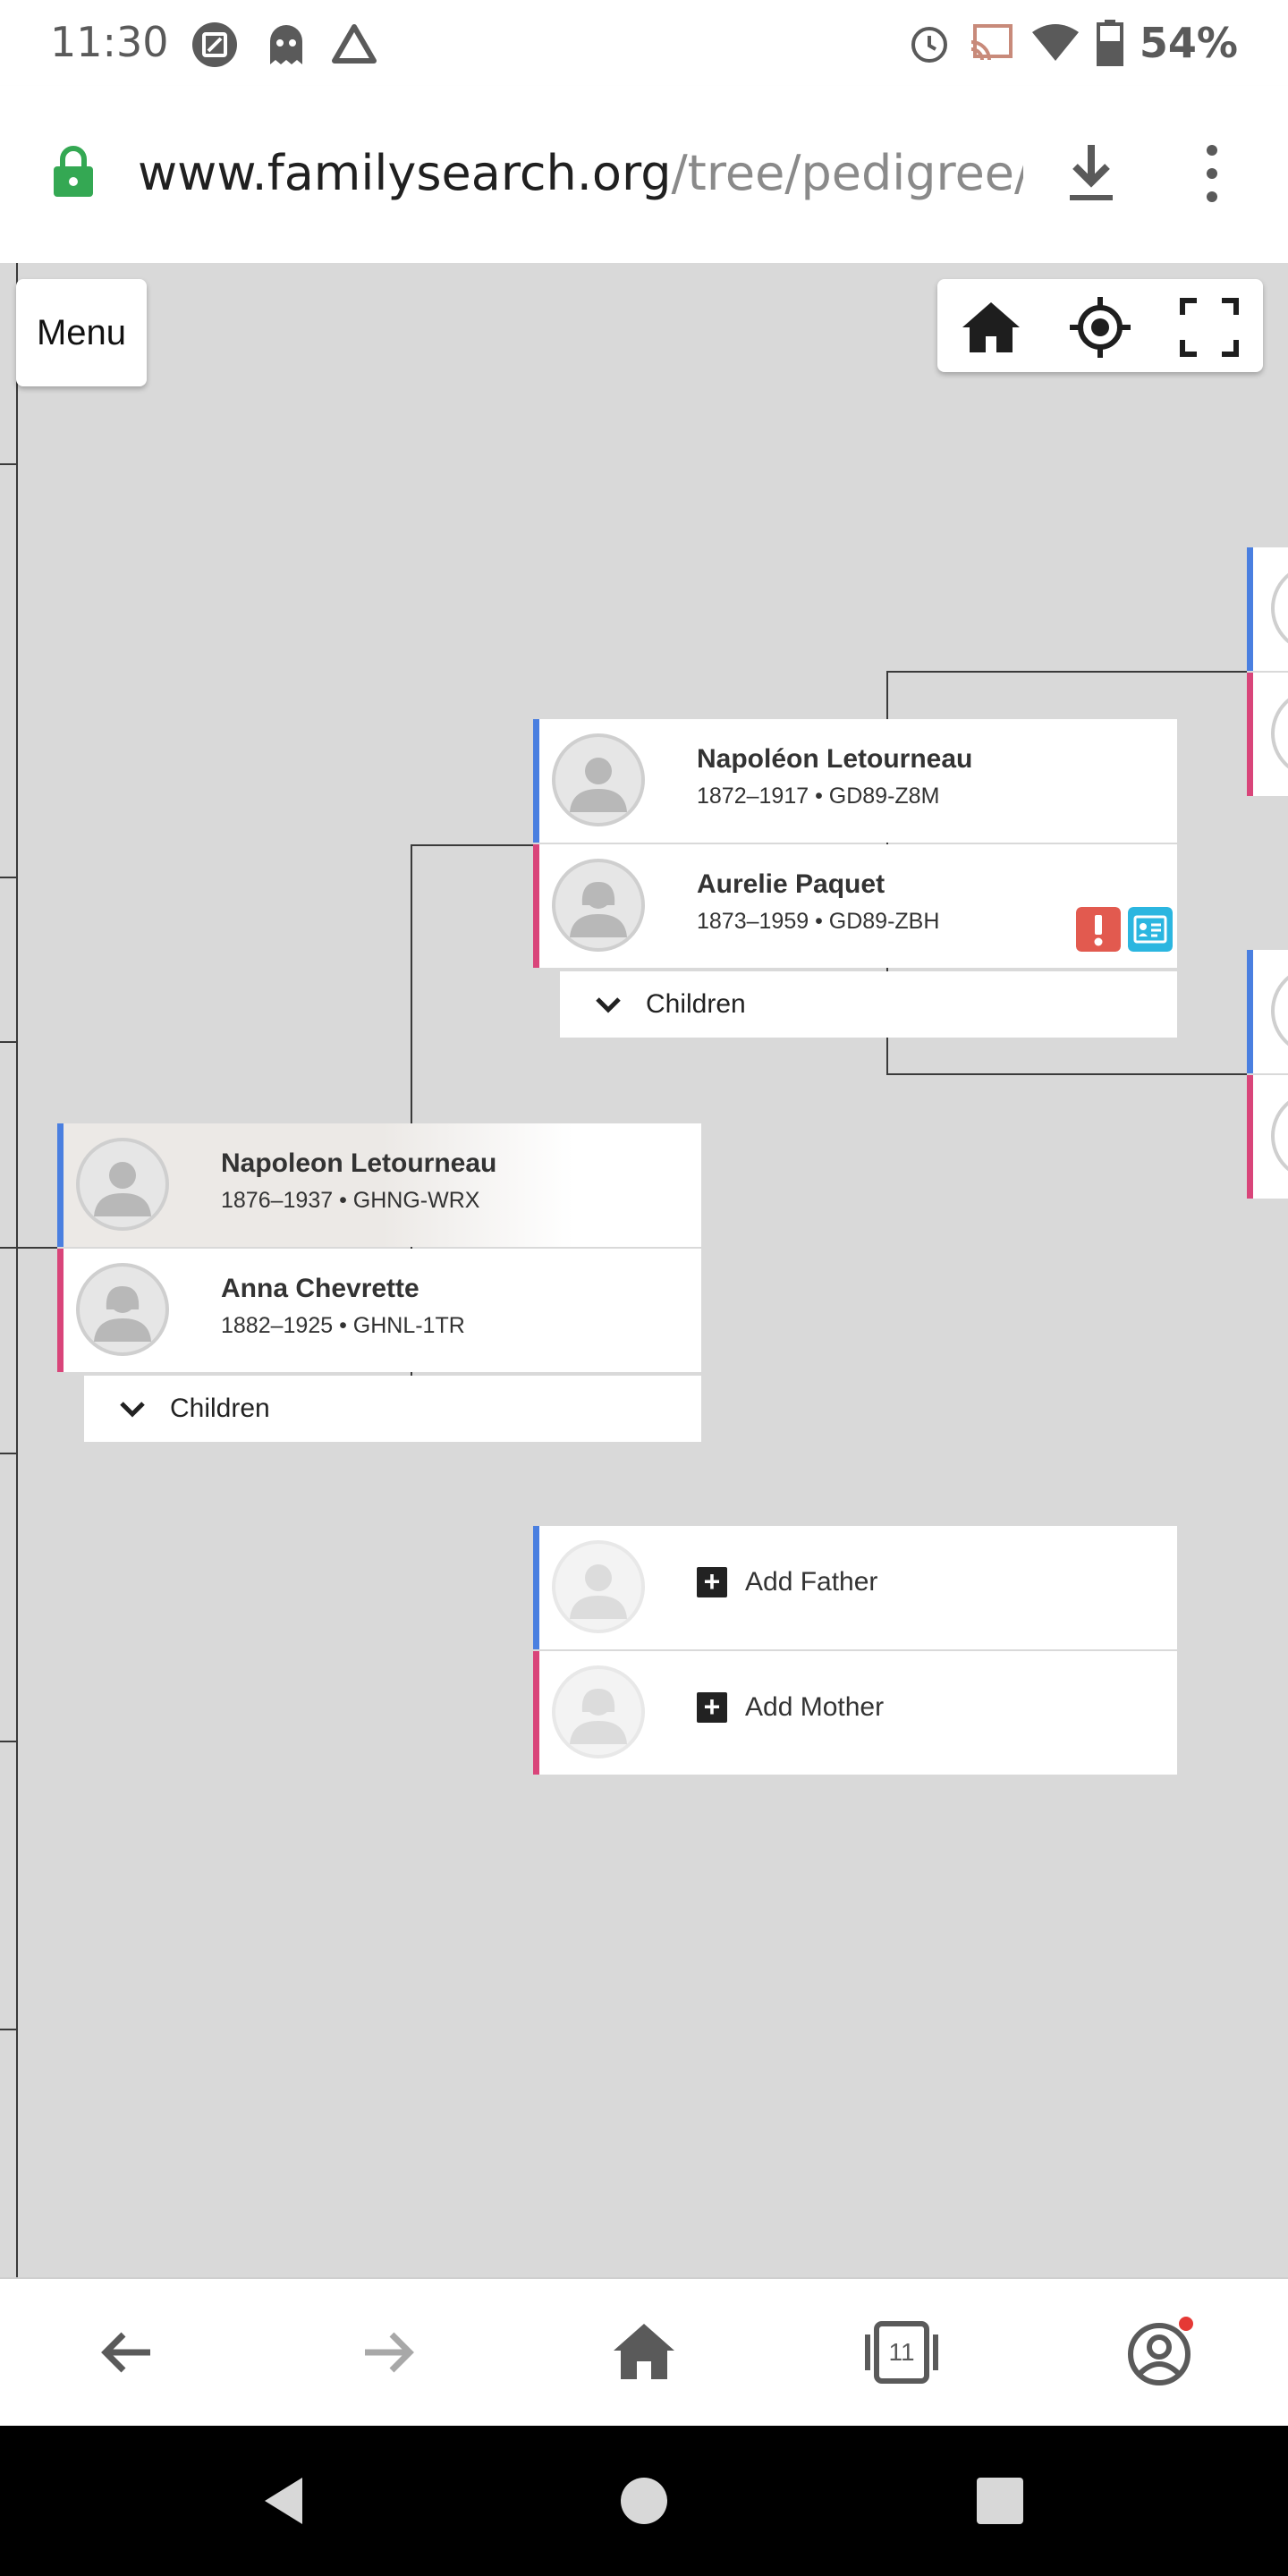 This screenshot has height=2576, width=1288. What do you see at coordinates (320, 1289) in the screenshot?
I see `person-name: Anna Chevrette` at bounding box center [320, 1289].